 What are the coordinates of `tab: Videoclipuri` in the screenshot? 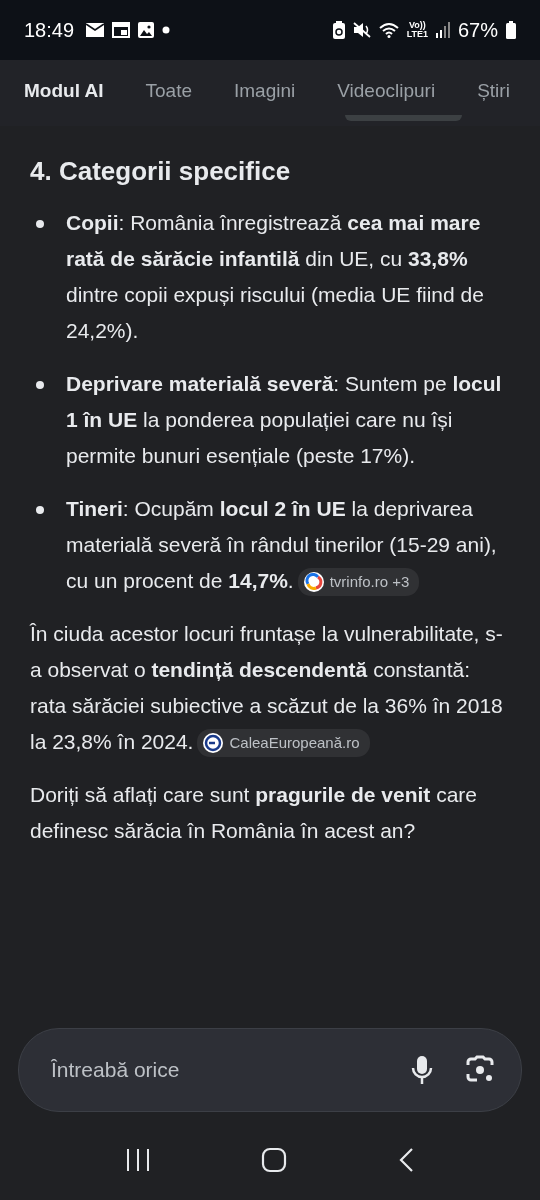 It's located at (386, 91).